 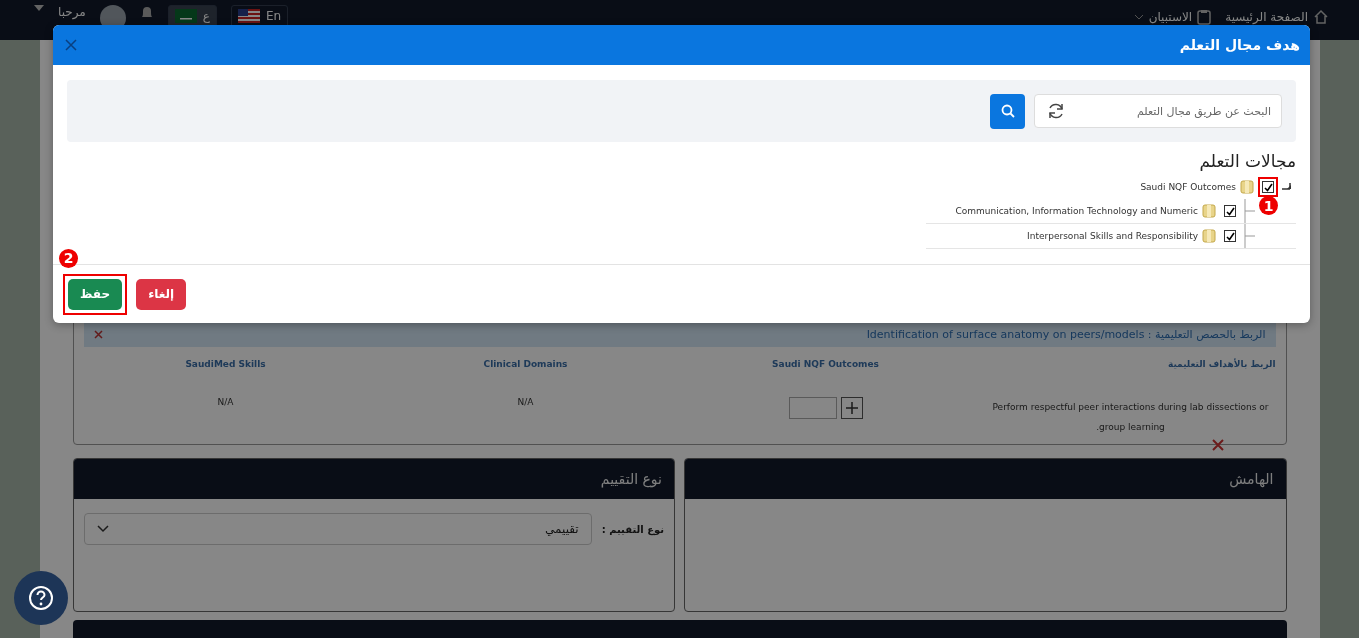 What do you see at coordinates (161, 294) in the screenshot?
I see `cancel-button: إلغاء` at bounding box center [161, 294].